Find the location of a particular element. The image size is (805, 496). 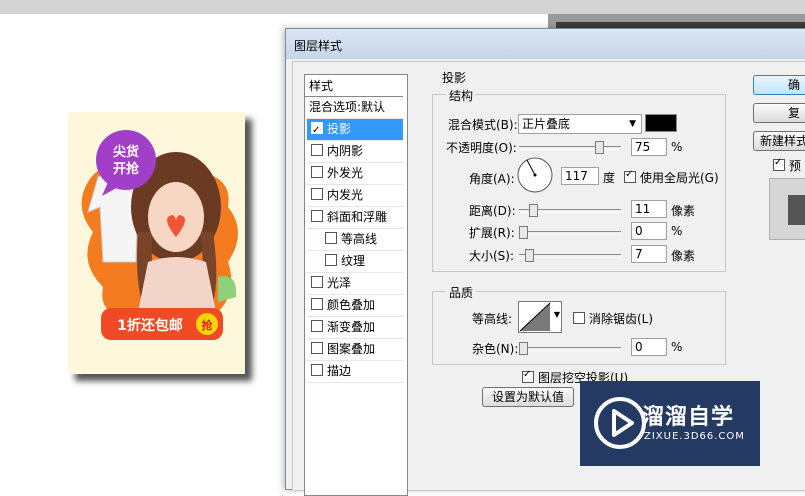

dialog-titlebar: 图层样式 is located at coordinates (545, 44).